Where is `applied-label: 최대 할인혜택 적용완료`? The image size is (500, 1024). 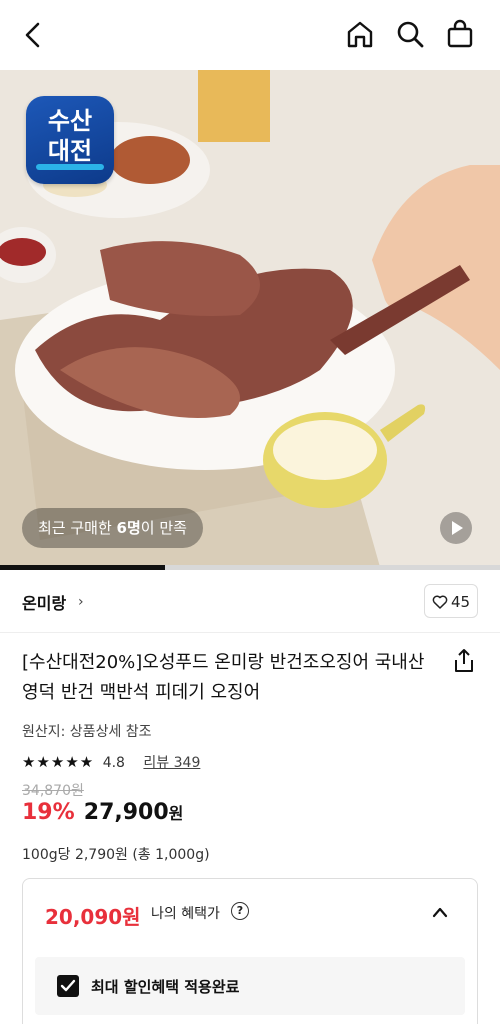 applied-label: 최대 할인혜택 적용완료 is located at coordinates (165, 987).